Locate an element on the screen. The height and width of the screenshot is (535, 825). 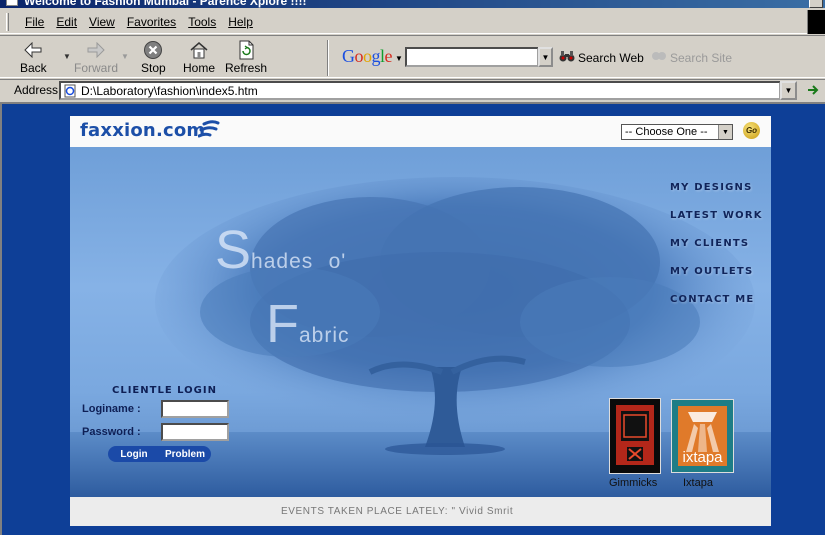
menu-file: File is located at coordinates (34, 22).